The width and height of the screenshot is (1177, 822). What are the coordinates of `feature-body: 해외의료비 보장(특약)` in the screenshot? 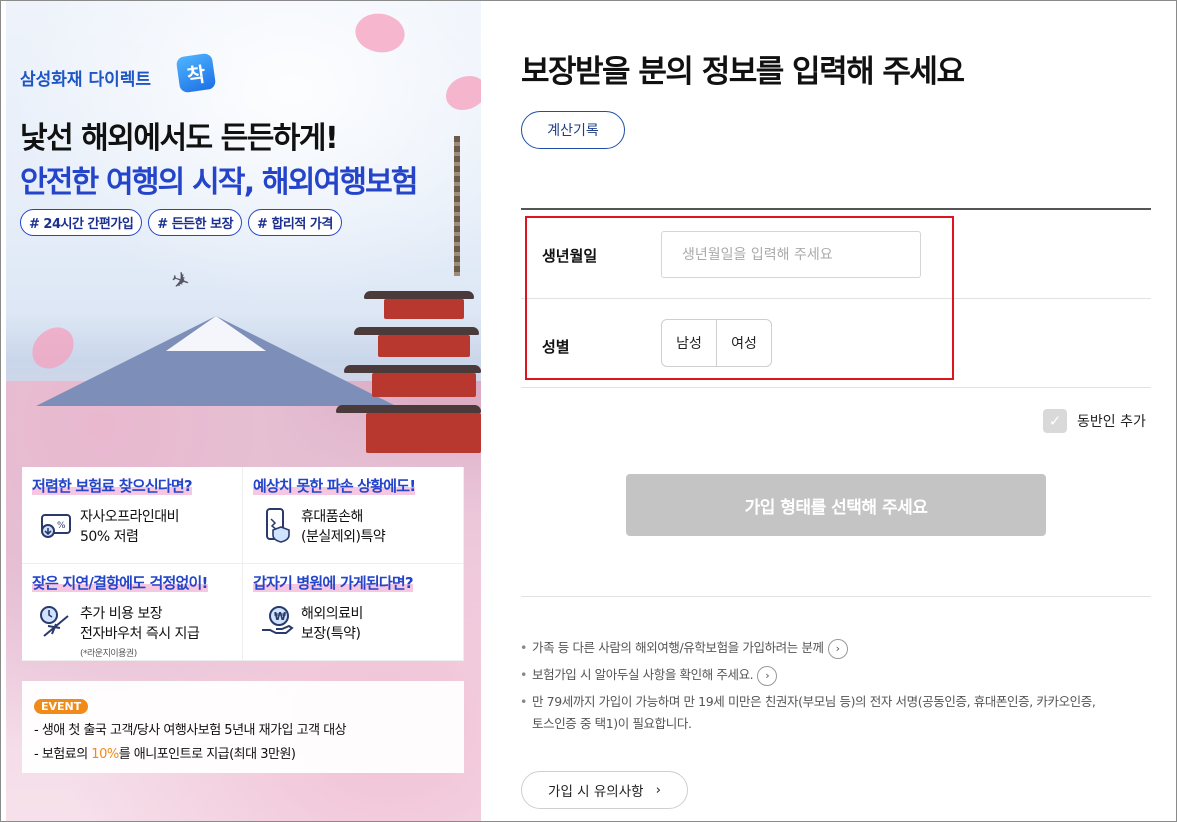 It's located at (332, 624).